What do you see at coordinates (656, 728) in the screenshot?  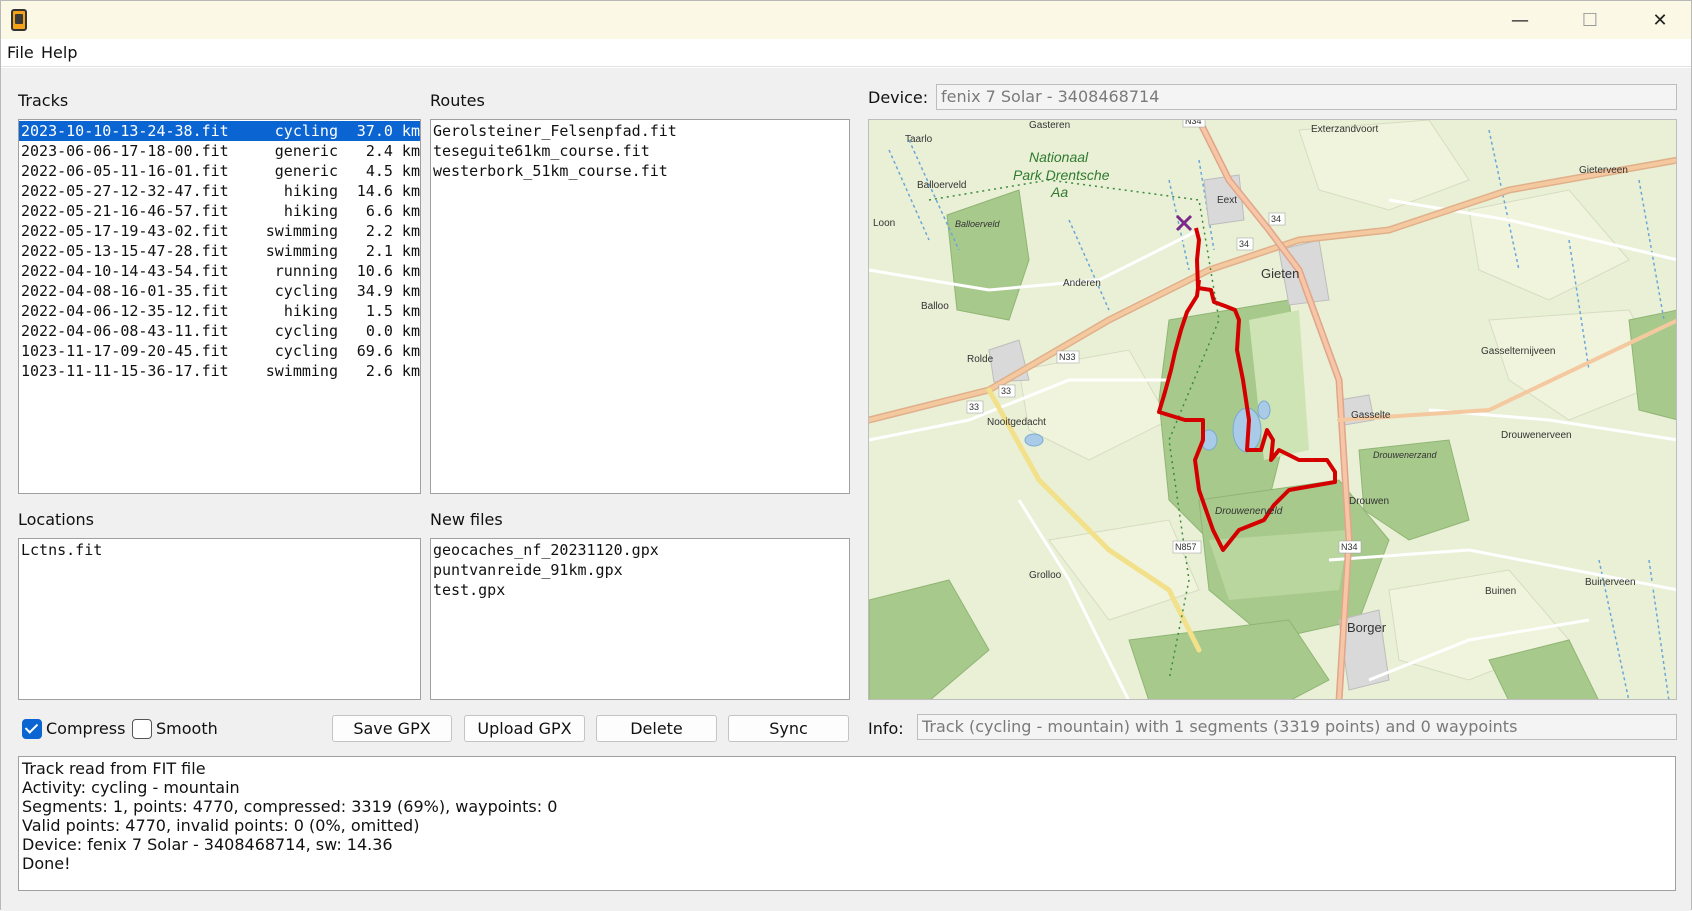 I see `delete-button: Delete` at bounding box center [656, 728].